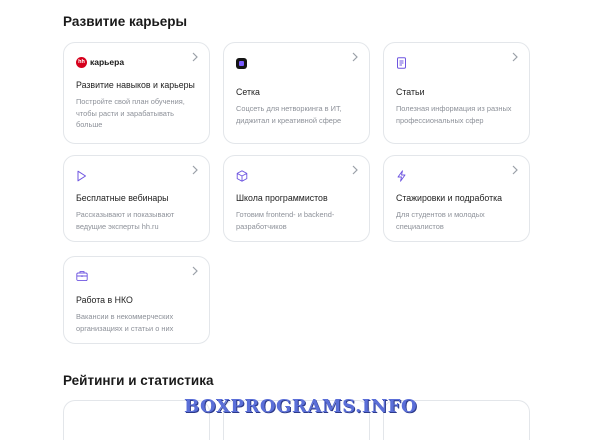 This screenshot has width=600, height=440. I want to click on cube-icon, so click(242, 176).